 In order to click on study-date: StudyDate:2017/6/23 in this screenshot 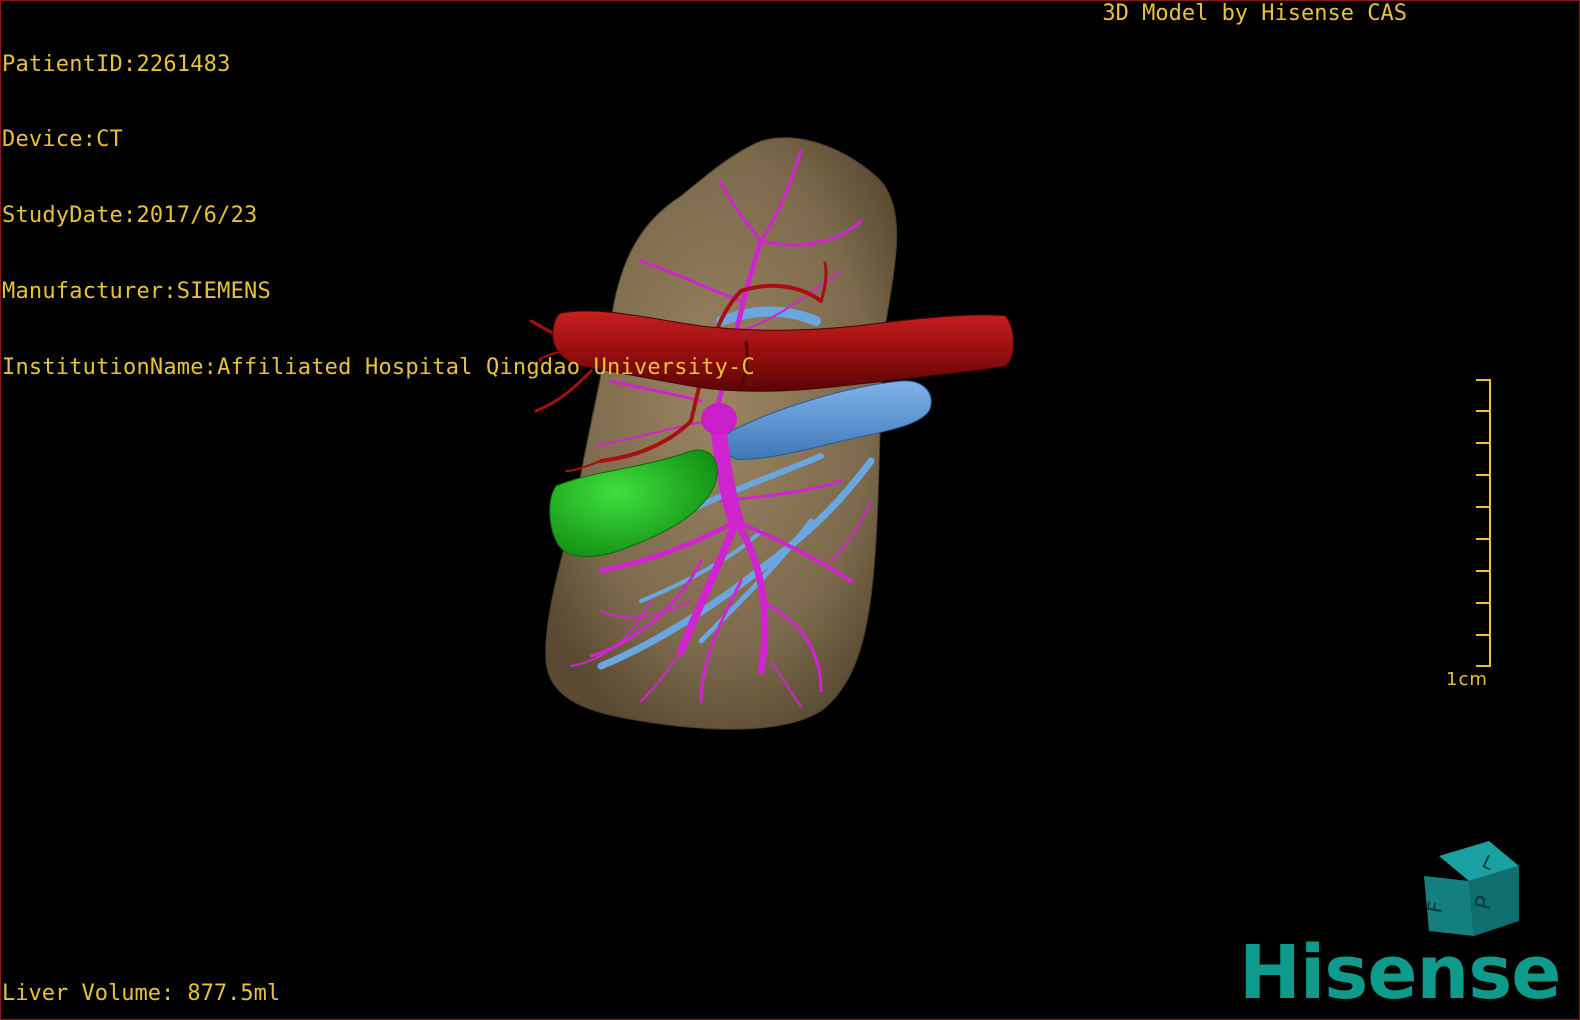, I will do `click(130, 216)`.